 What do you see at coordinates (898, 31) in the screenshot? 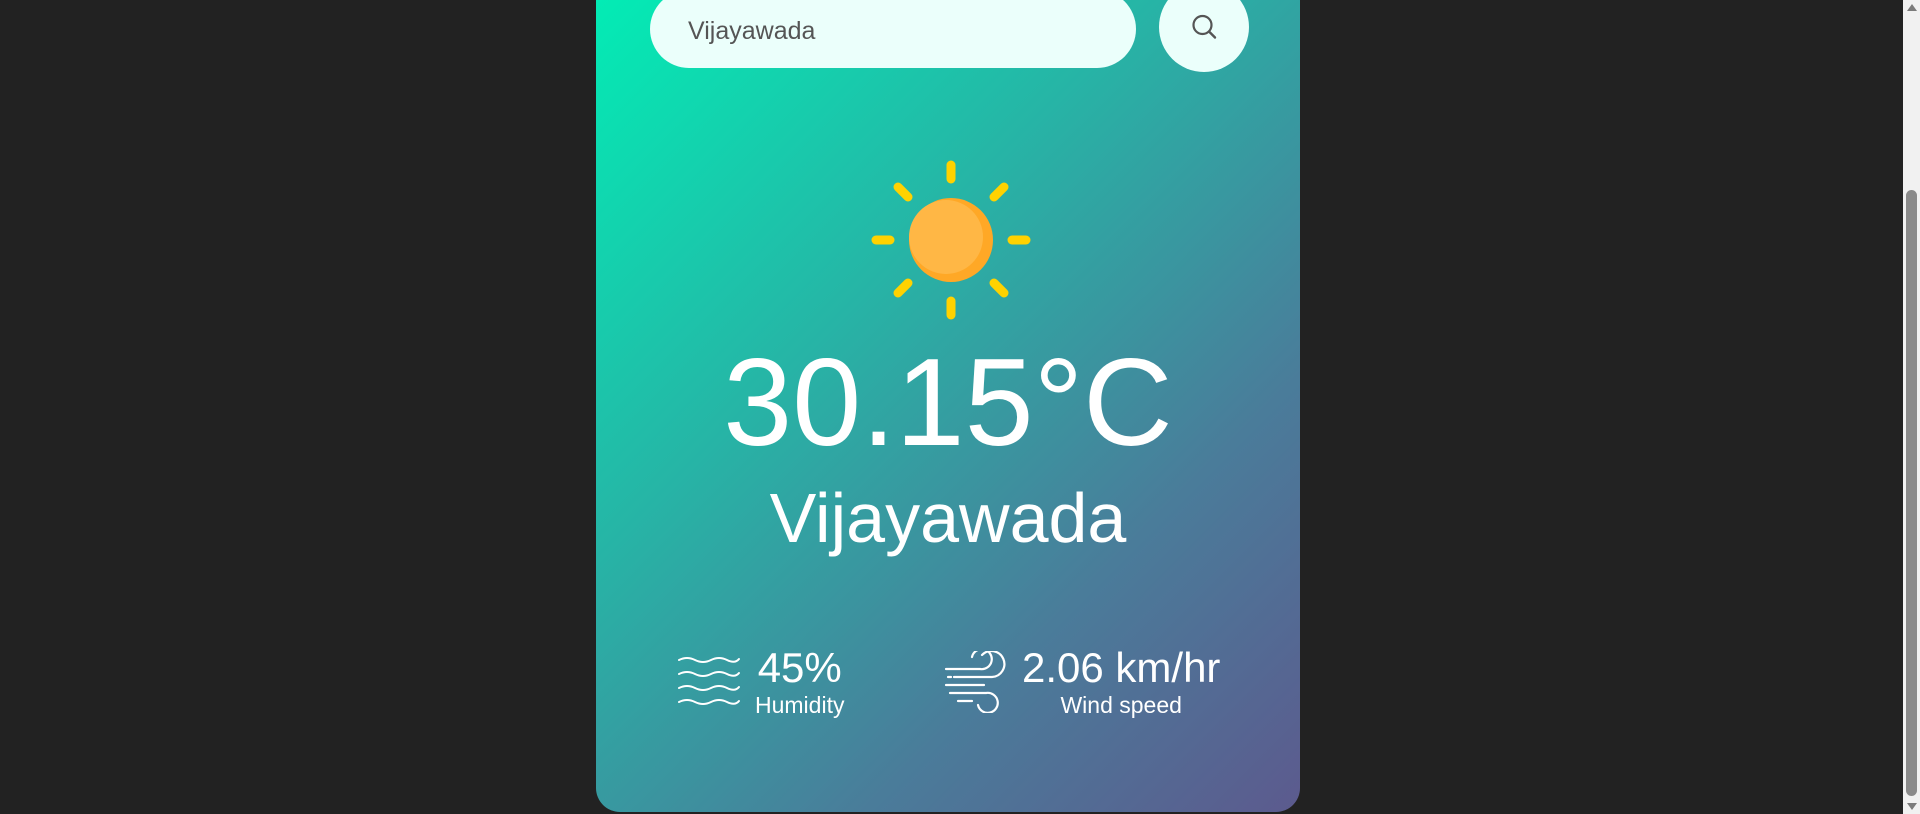
I see `search-input` at bounding box center [898, 31].